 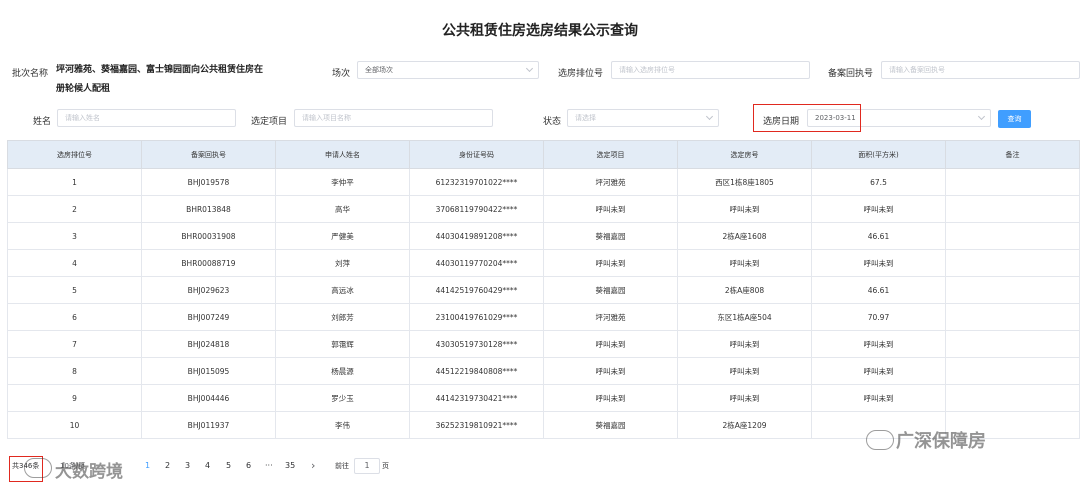 I want to click on cell-id: 44512219840808****, so click(x=476, y=371).